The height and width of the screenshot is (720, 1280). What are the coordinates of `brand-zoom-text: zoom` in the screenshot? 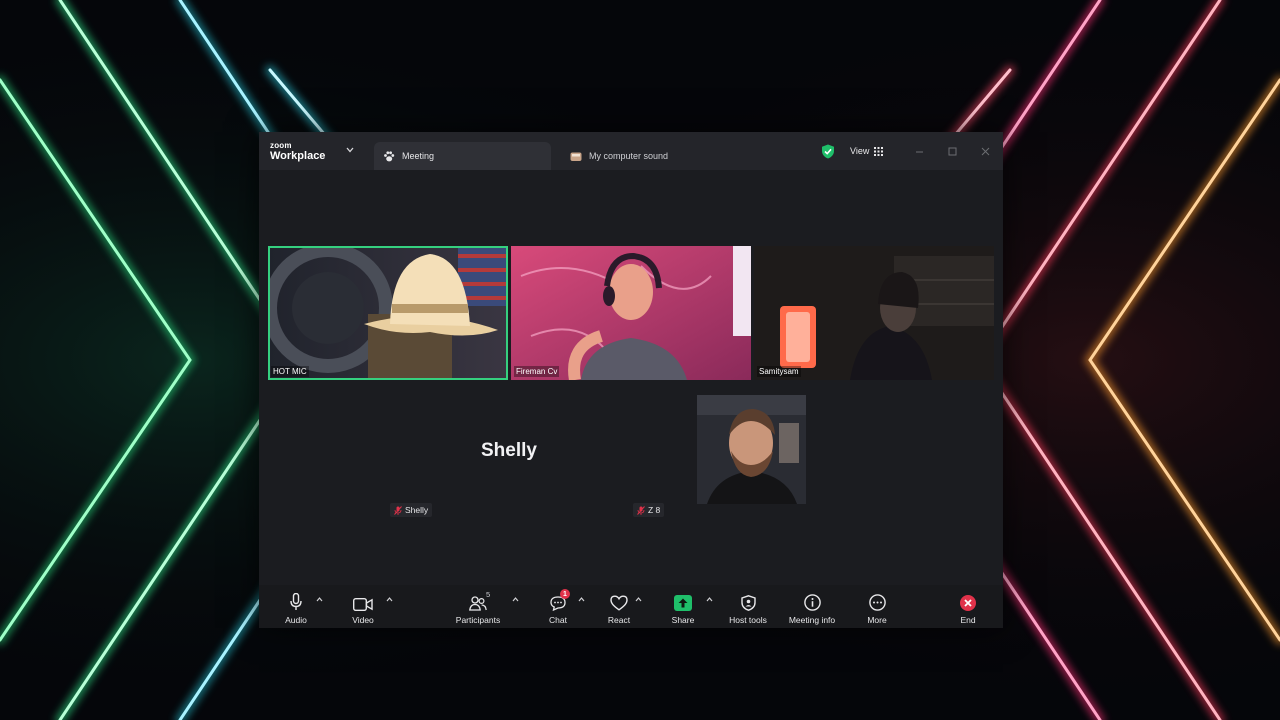 It's located at (281, 145).